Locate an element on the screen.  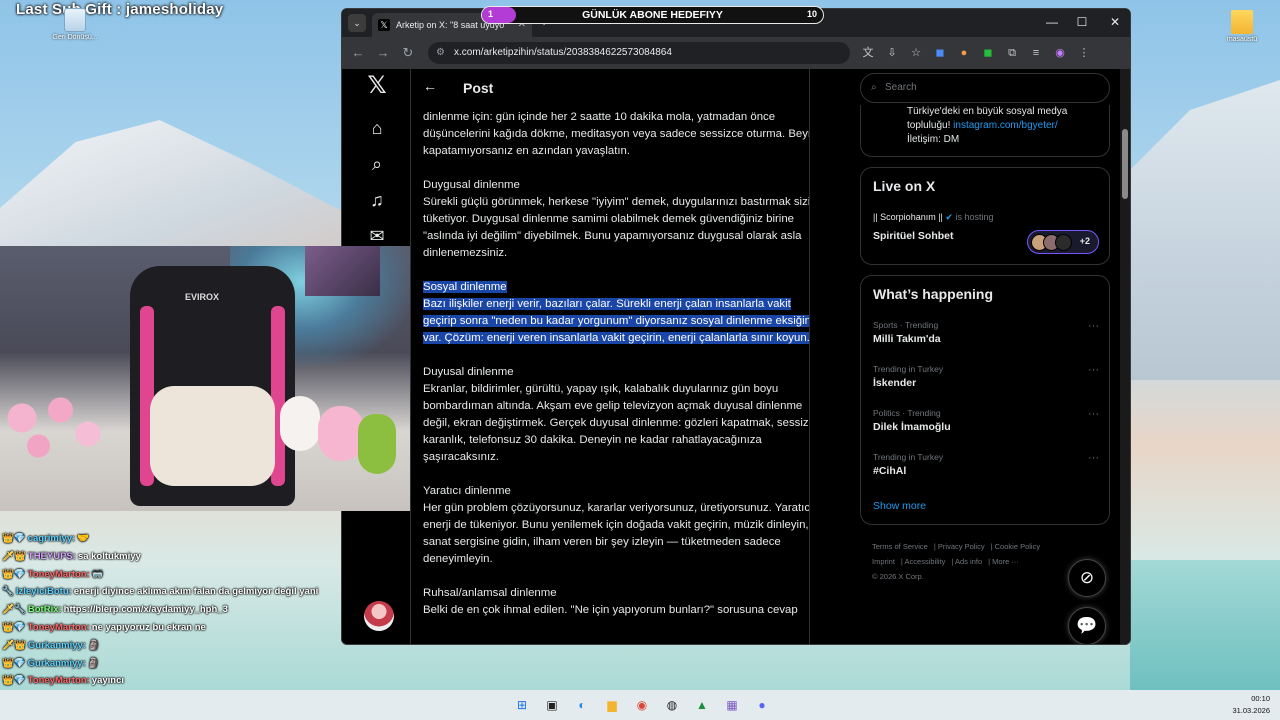
x-logo-icon: 𝕏 is located at coordinates (377, 86).